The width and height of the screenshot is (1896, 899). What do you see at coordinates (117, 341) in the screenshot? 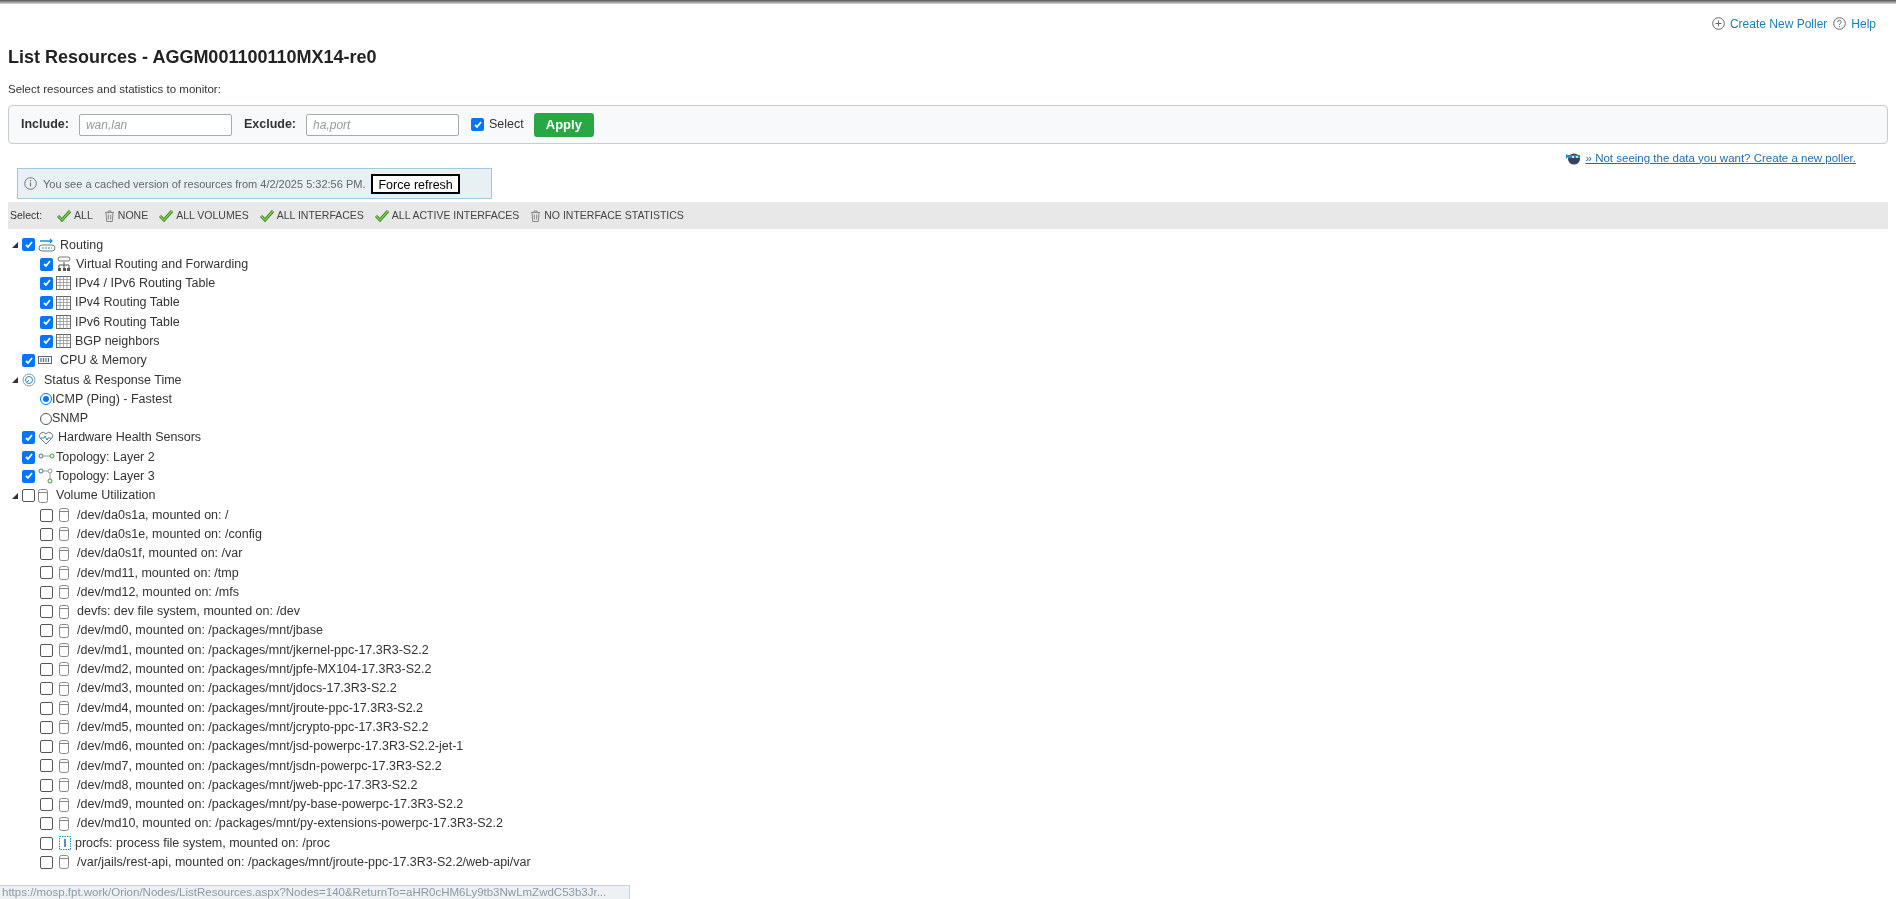
I see `tree-item-label: BGP neighbors` at bounding box center [117, 341].